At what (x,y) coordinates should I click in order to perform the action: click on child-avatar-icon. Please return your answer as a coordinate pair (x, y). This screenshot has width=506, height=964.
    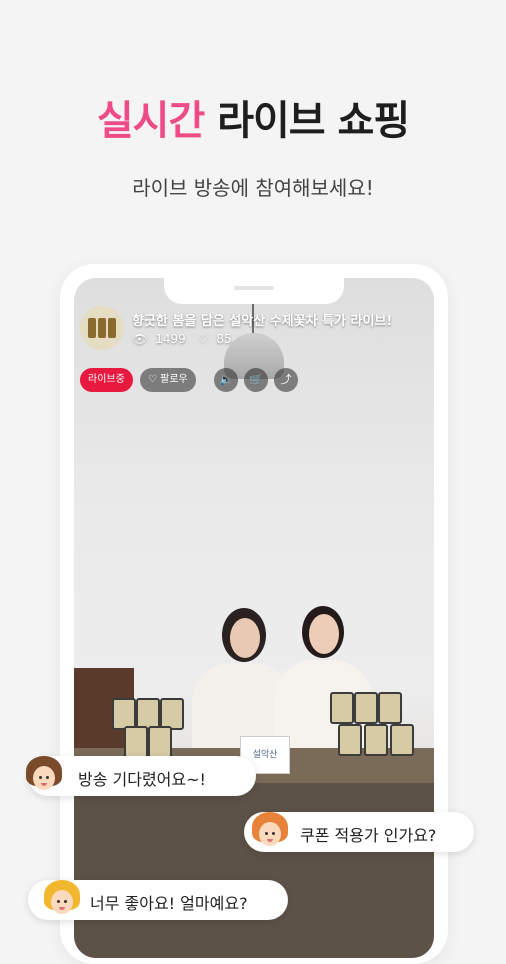
    Looking at the image, I should click on (62, 900).